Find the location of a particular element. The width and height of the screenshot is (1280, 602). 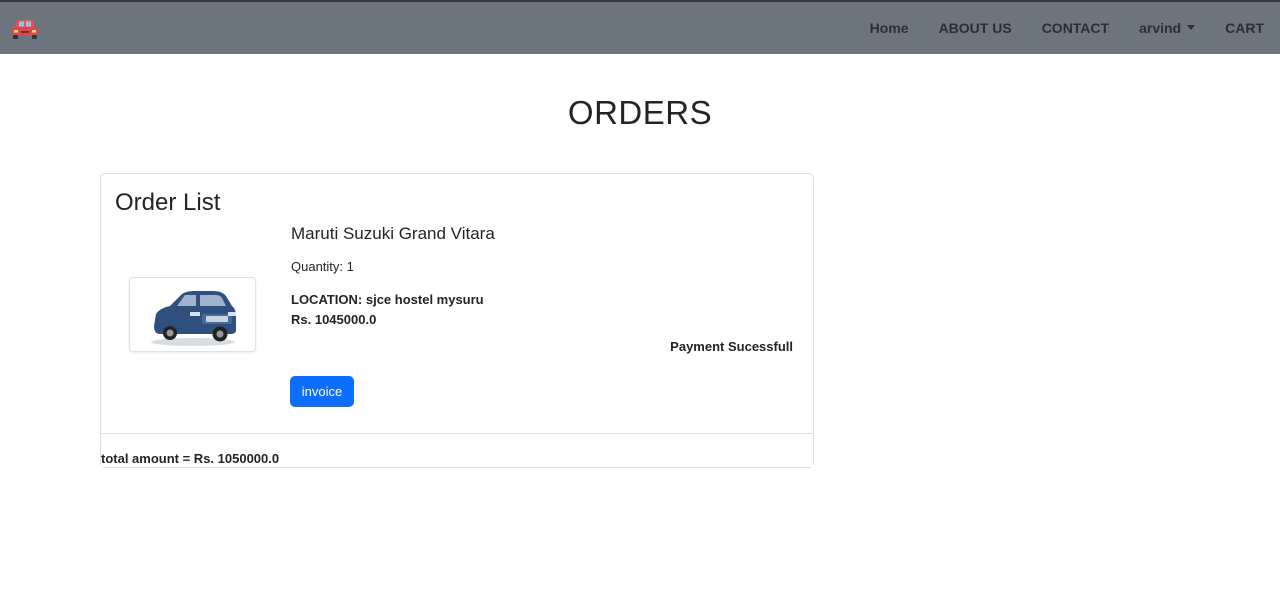

order-list-title: Order List is located at coordinates (168, 202).